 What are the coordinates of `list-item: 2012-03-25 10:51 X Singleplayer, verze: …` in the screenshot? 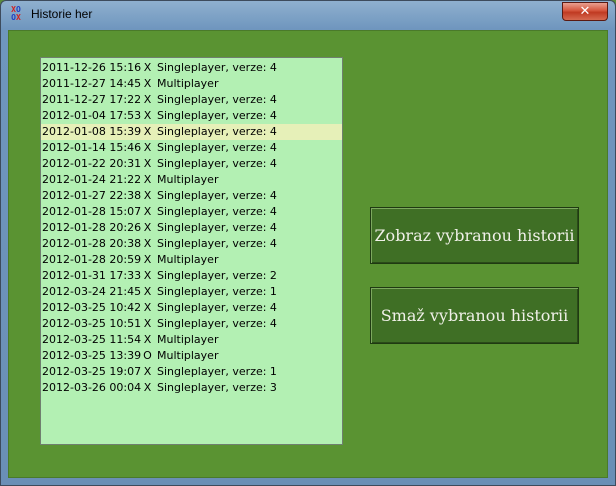 It's located at (191, 324).